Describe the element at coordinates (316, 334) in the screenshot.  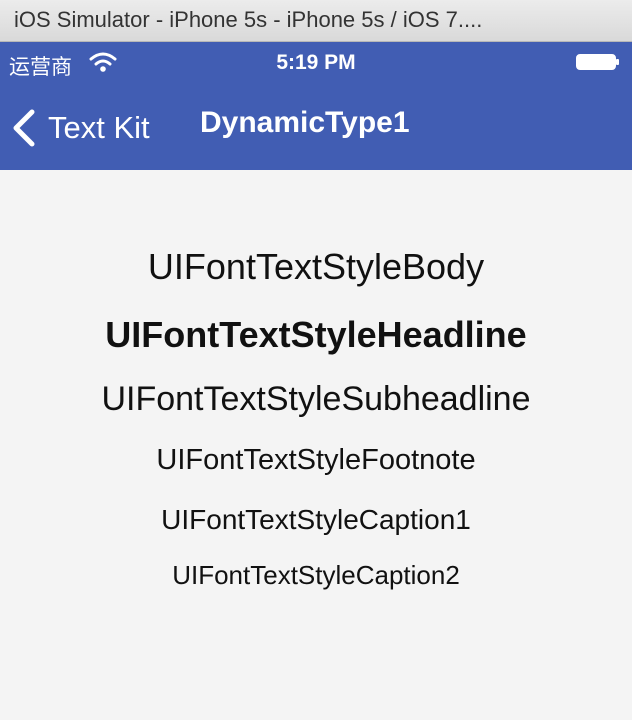
I see `text-style-headline: UIFontTextStyleHeadline` at that location.